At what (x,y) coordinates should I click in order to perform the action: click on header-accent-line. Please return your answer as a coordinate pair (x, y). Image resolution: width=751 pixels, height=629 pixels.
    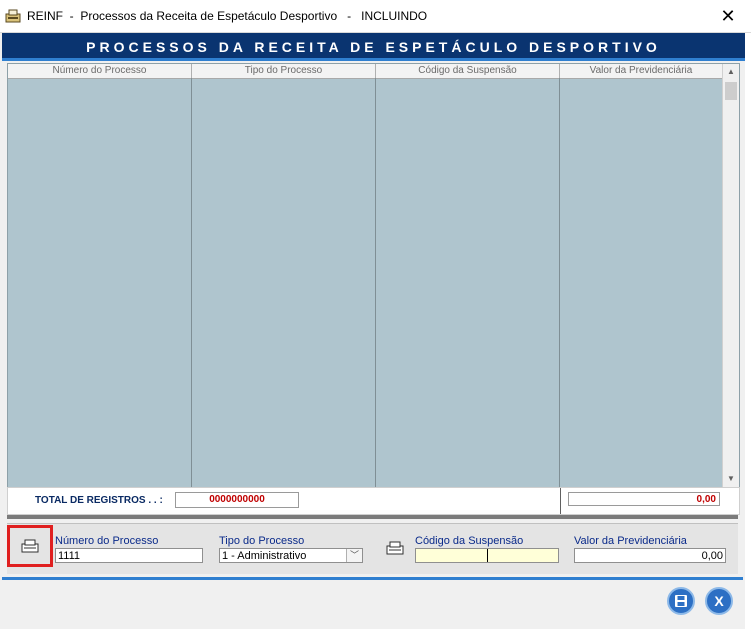
    Looking at the image, I should click on (373, 59).